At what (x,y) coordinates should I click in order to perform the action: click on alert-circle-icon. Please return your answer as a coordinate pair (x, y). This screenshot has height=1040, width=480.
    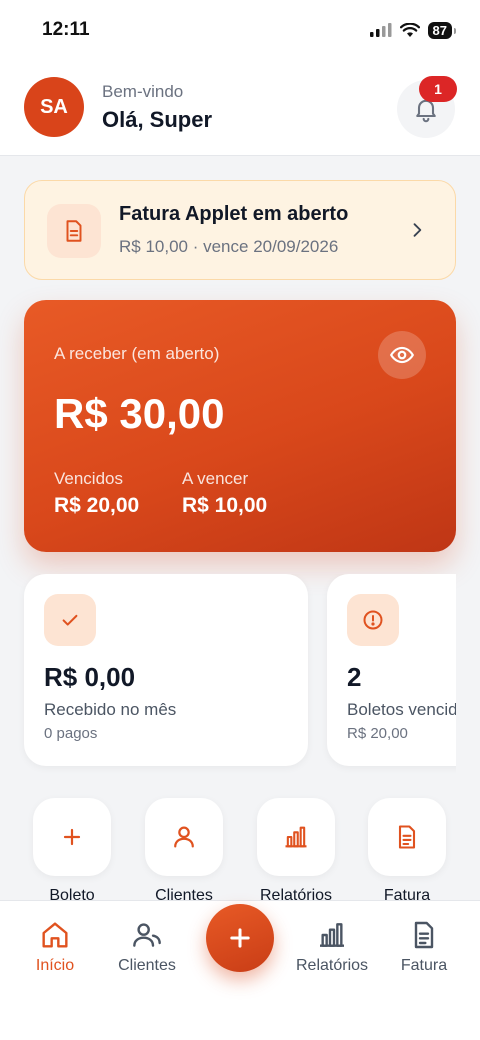
    Looking at the image, I should click on (373, 620).